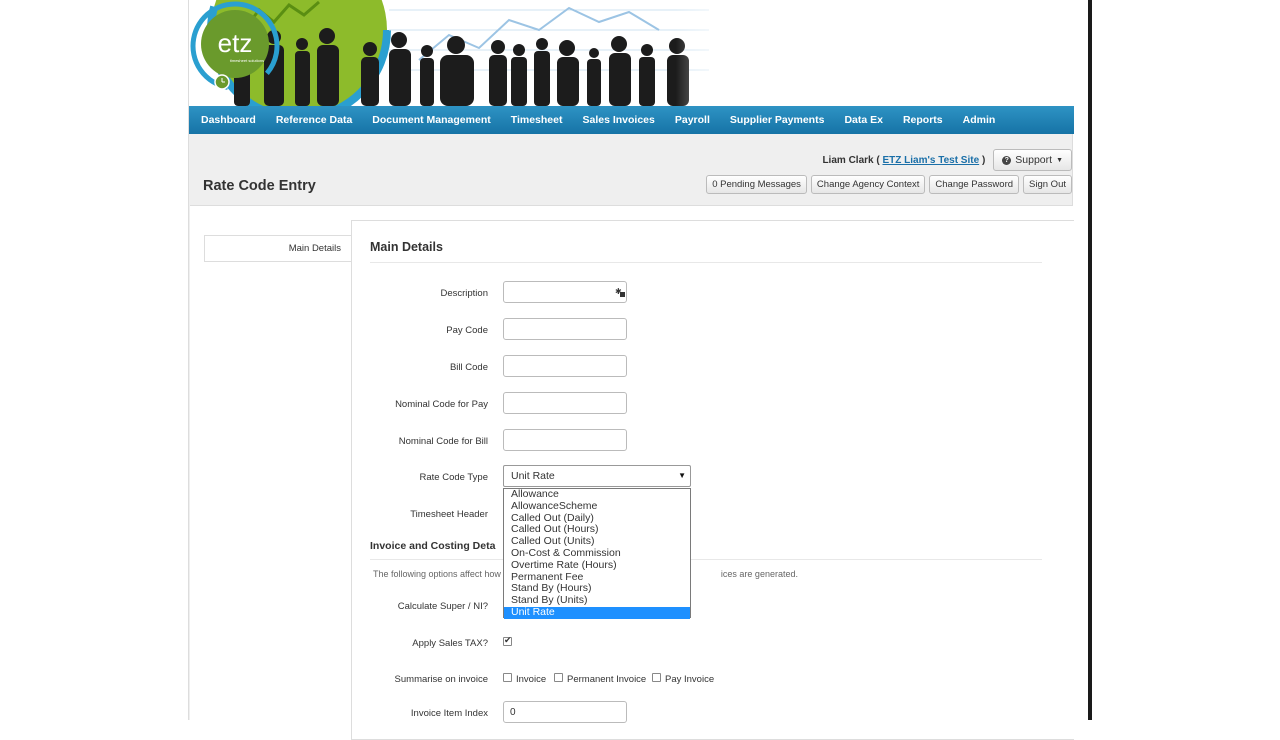  What do you see at coordinates (930, 160) in the screenshot?
I see `site-link: ETZ Liam's Test Site` at bounding box center [930, 160].